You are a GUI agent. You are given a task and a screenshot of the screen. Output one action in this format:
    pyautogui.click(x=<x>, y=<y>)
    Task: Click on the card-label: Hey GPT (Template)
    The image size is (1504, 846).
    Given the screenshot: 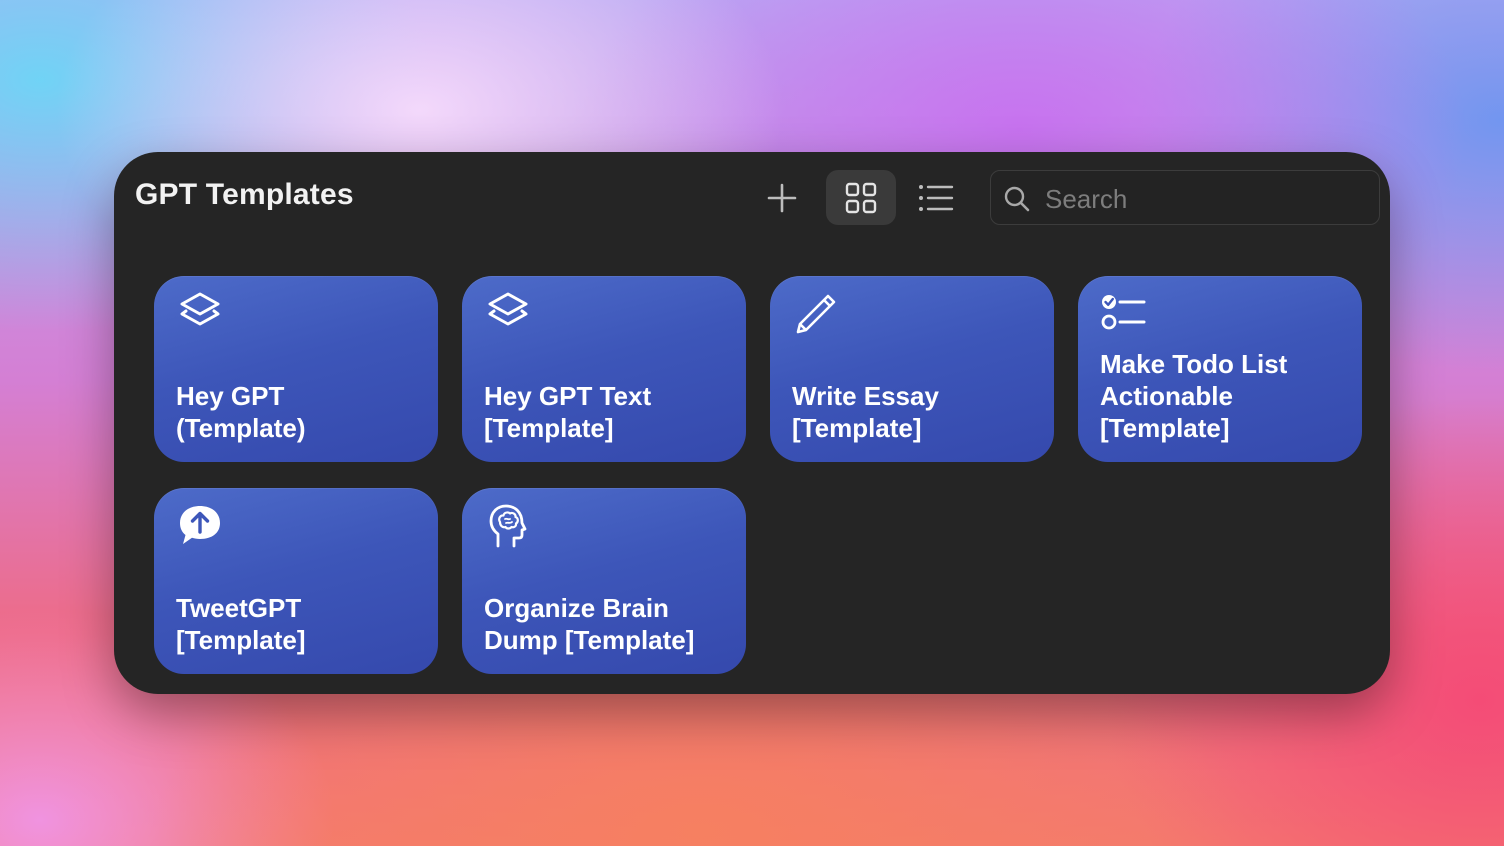 What is the action you would take?
    pyautogui.click(x=241, y=412)
    